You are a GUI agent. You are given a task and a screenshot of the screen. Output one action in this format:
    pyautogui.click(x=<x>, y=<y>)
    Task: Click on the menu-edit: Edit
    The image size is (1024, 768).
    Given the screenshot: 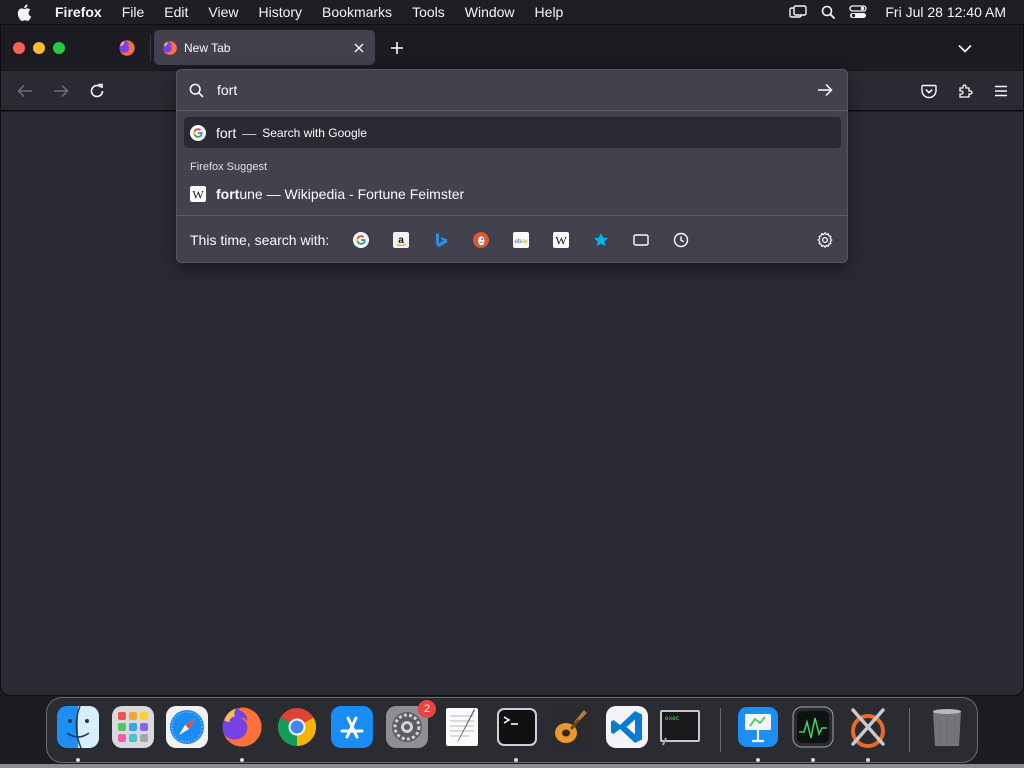 What is the action you would take?
    pyautogui.click(x=176, y=12)
    